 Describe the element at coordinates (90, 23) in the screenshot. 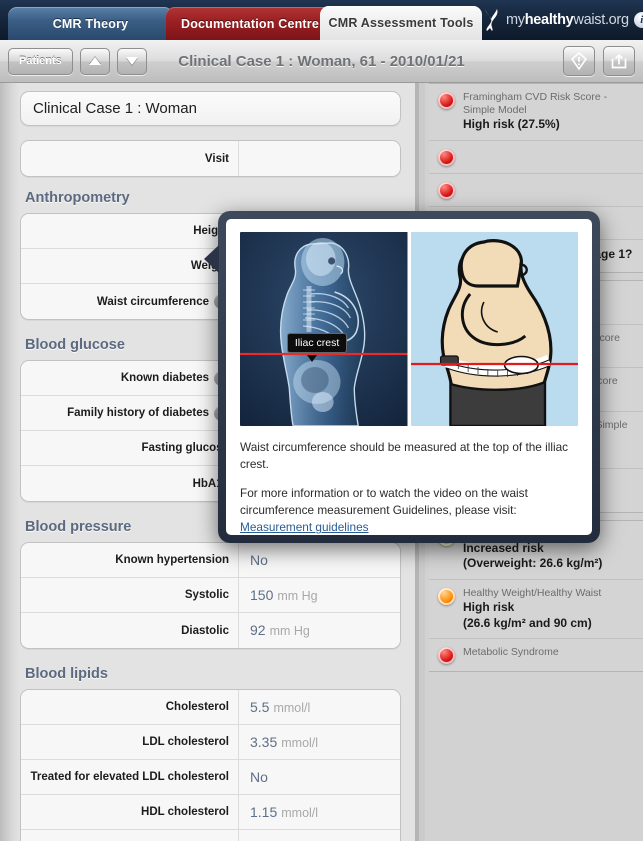

I see `tab-cmr-theory: CMR Theory` at that location.